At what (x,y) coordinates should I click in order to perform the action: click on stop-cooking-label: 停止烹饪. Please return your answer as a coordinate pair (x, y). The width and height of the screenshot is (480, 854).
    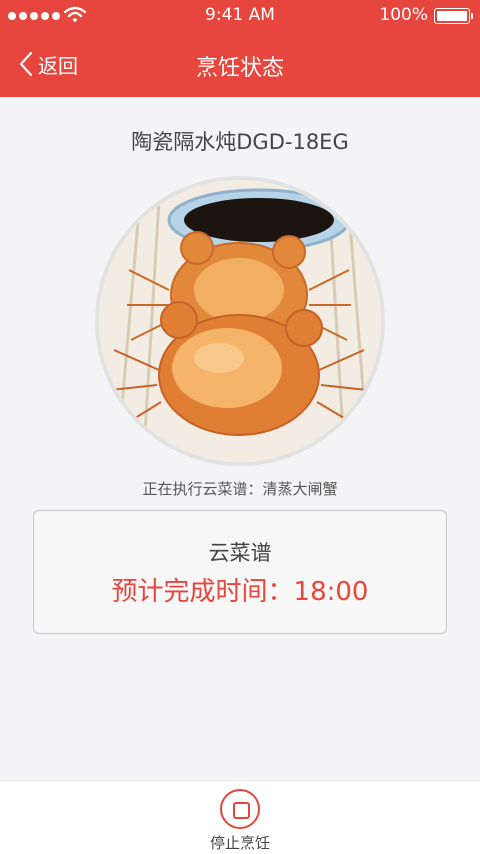
    Looking at the image, I should click on (239, 843).